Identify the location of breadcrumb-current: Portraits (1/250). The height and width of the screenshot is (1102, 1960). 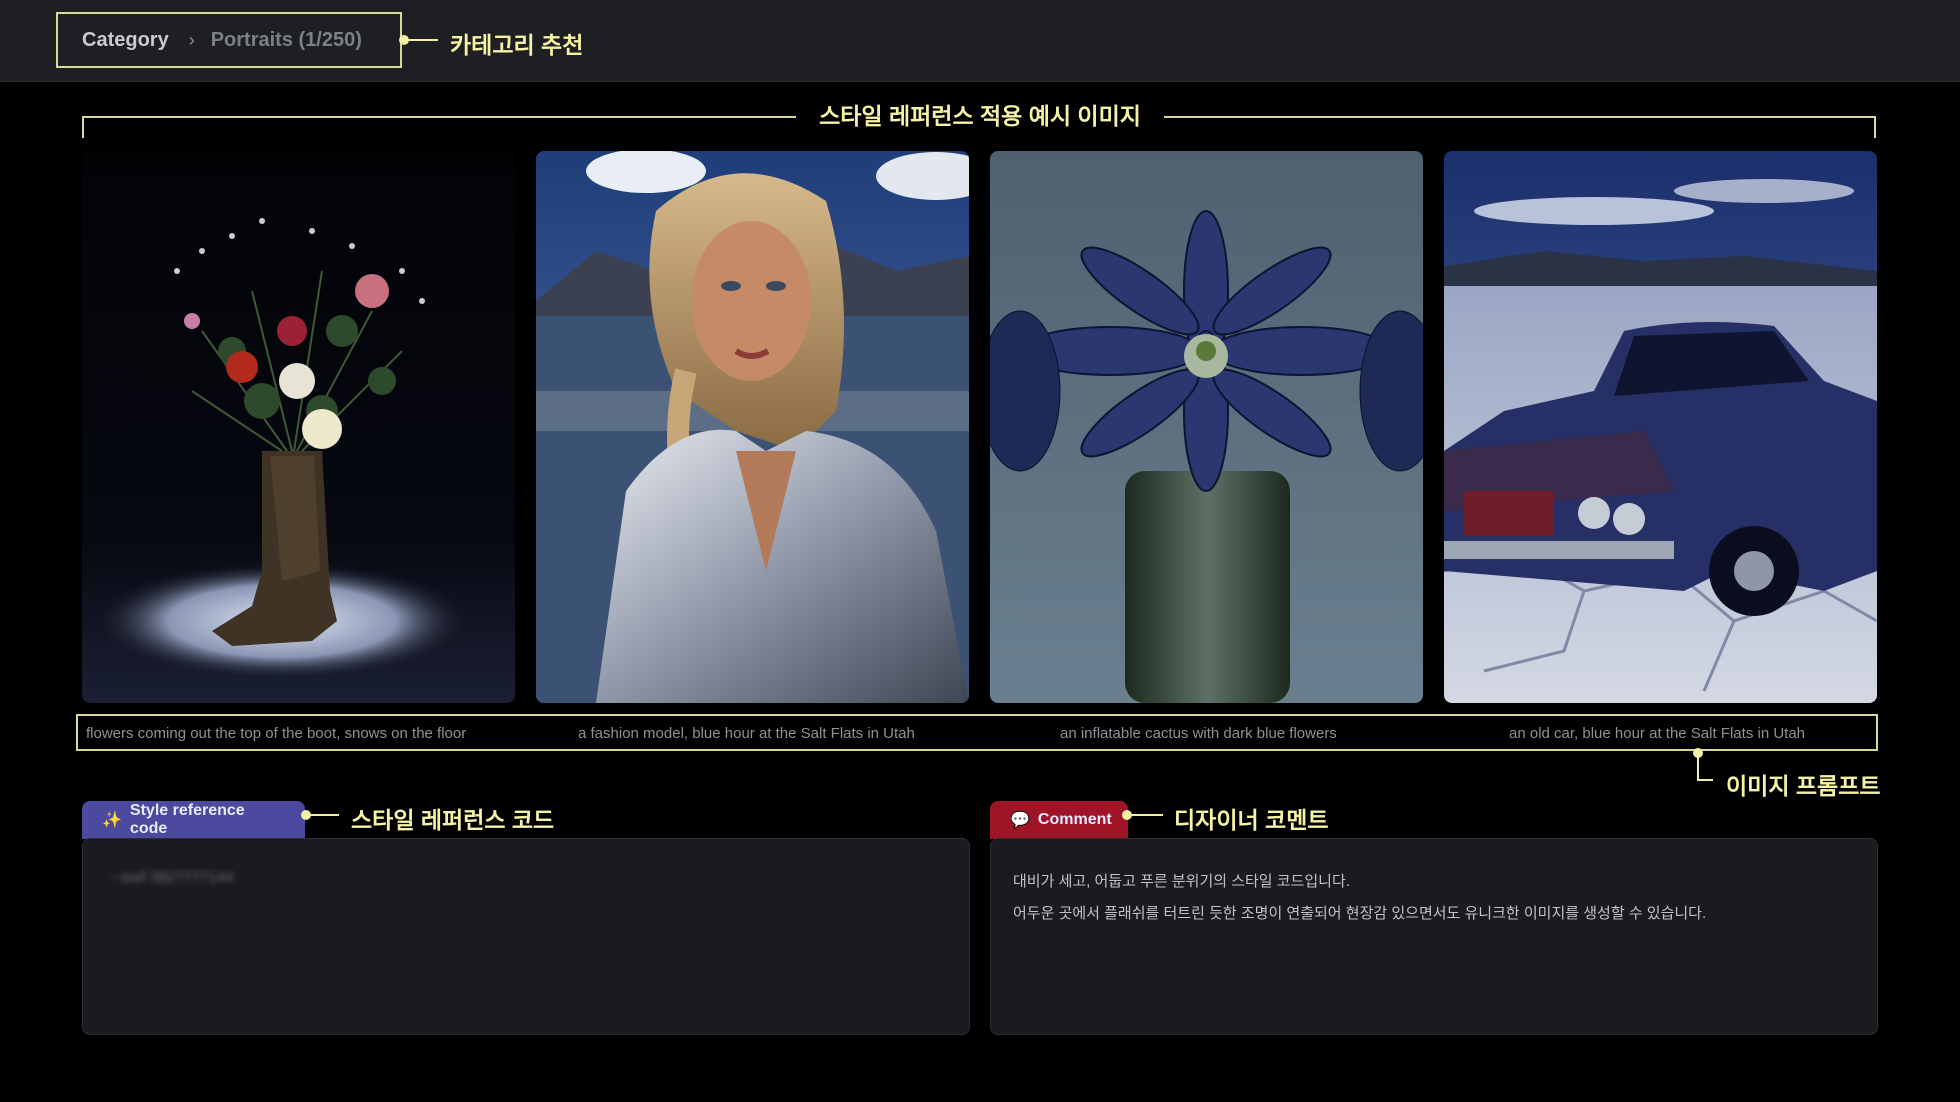
(286, 40).